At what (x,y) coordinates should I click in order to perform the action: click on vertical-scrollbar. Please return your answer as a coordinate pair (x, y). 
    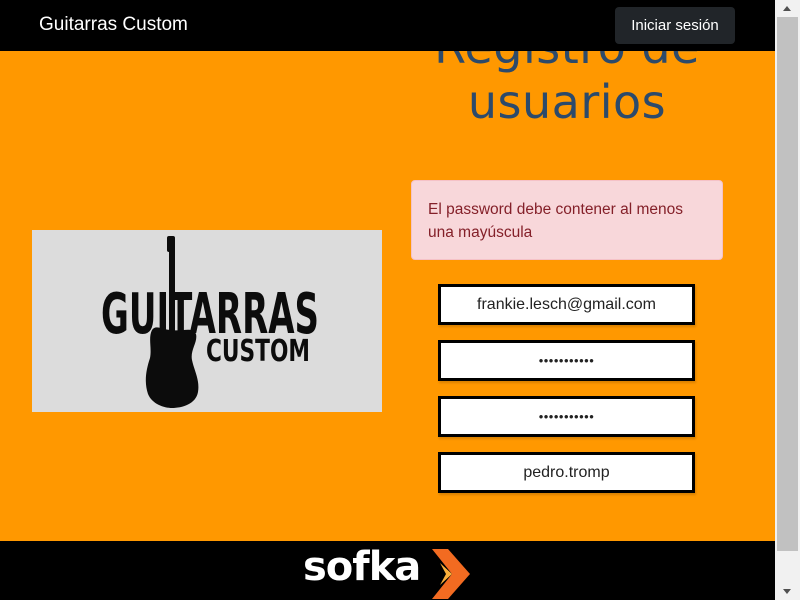
    Looking at the image, I should click on (787, 300).